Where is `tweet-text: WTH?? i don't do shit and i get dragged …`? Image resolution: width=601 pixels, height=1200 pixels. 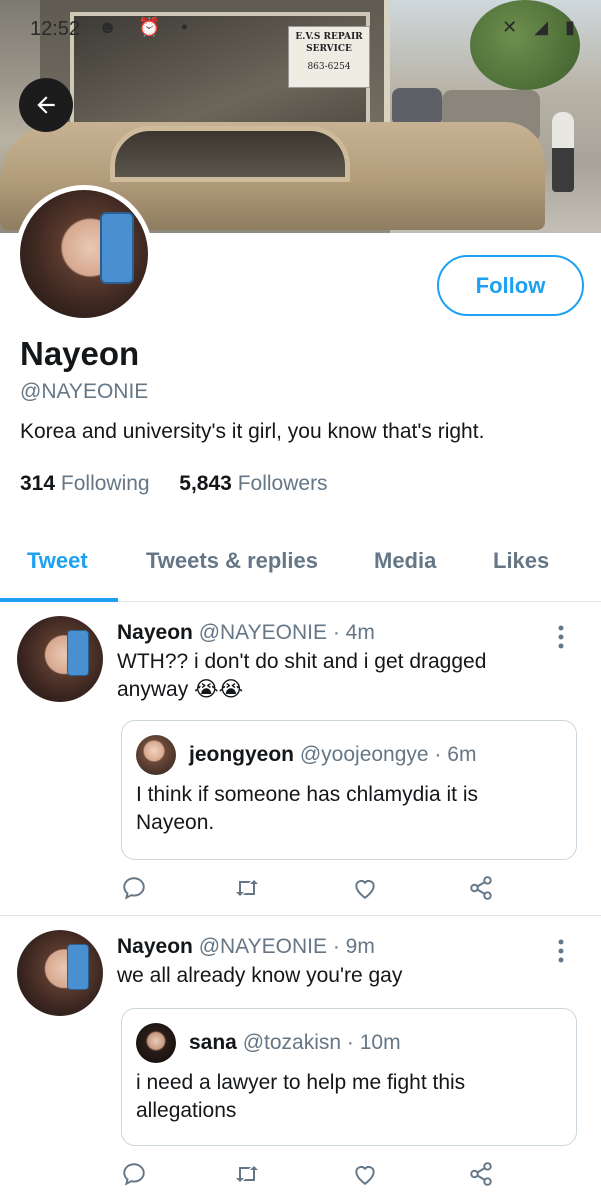 tweet-text: WTH?? i don't do shit and i get dragged … is located at coordinates (302, 675).